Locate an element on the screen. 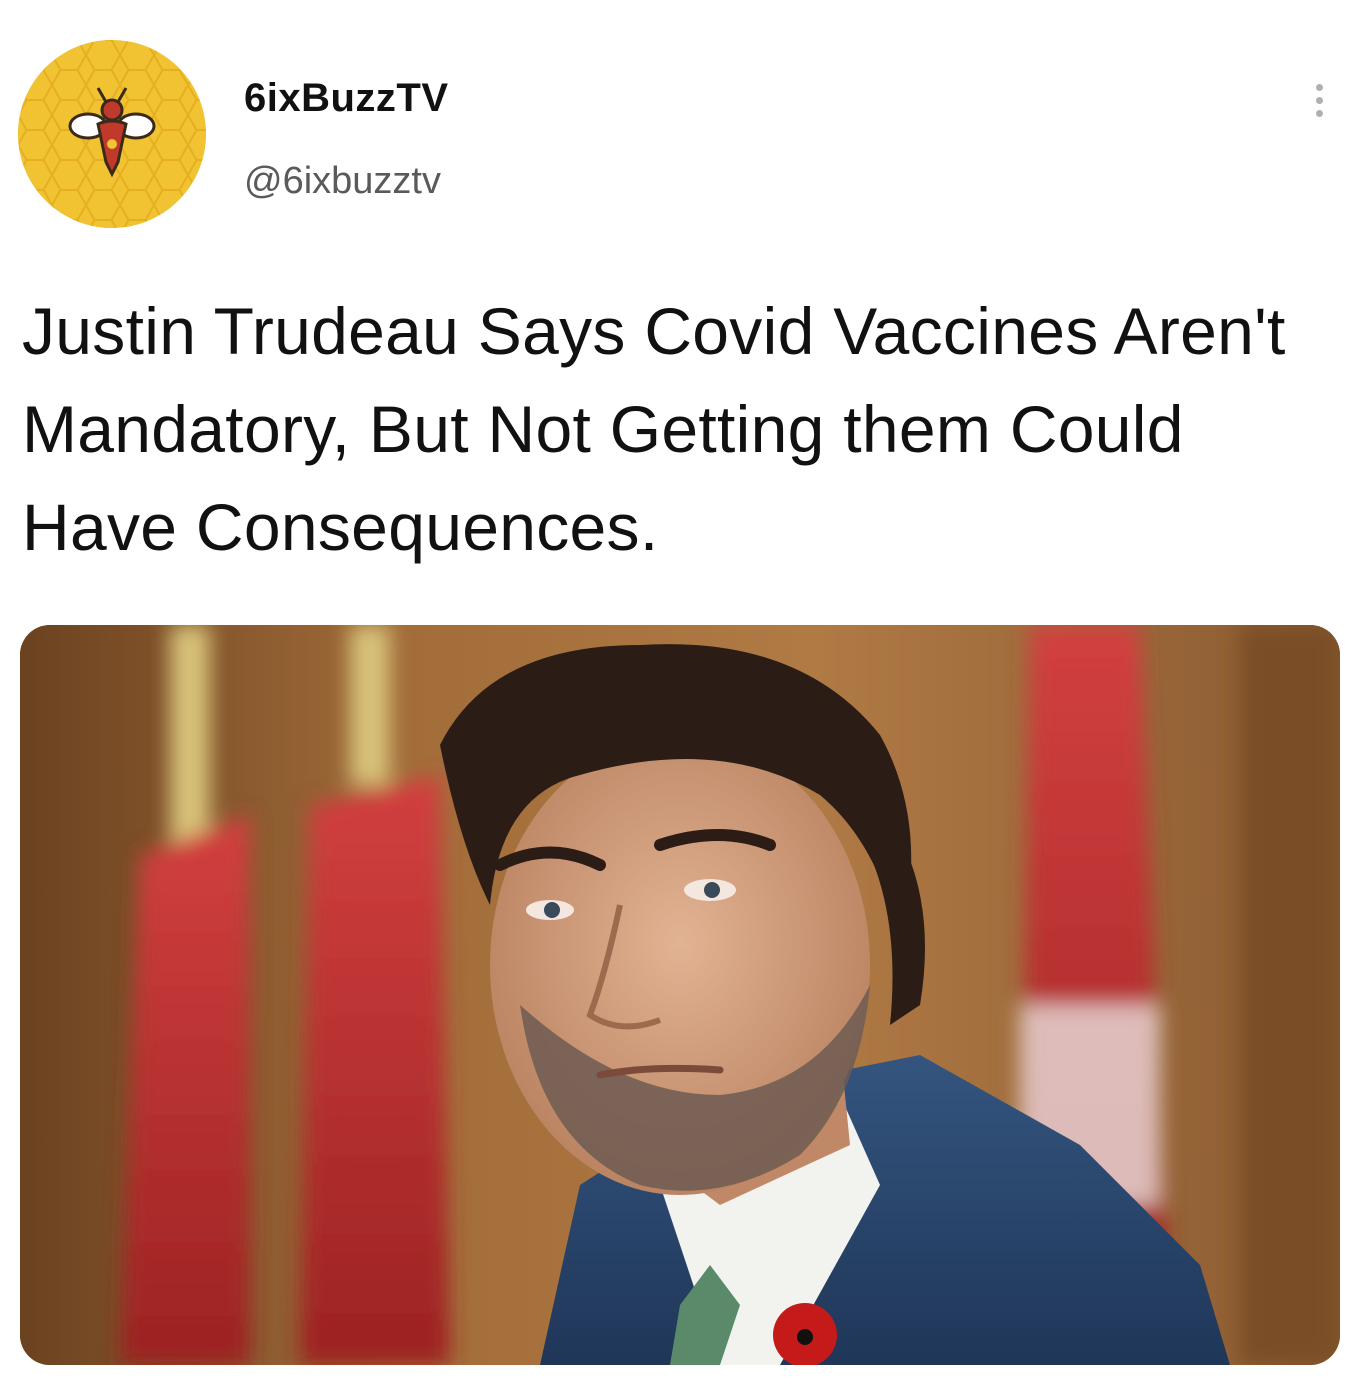  more-options-button is located at coordinates (1319, 100).